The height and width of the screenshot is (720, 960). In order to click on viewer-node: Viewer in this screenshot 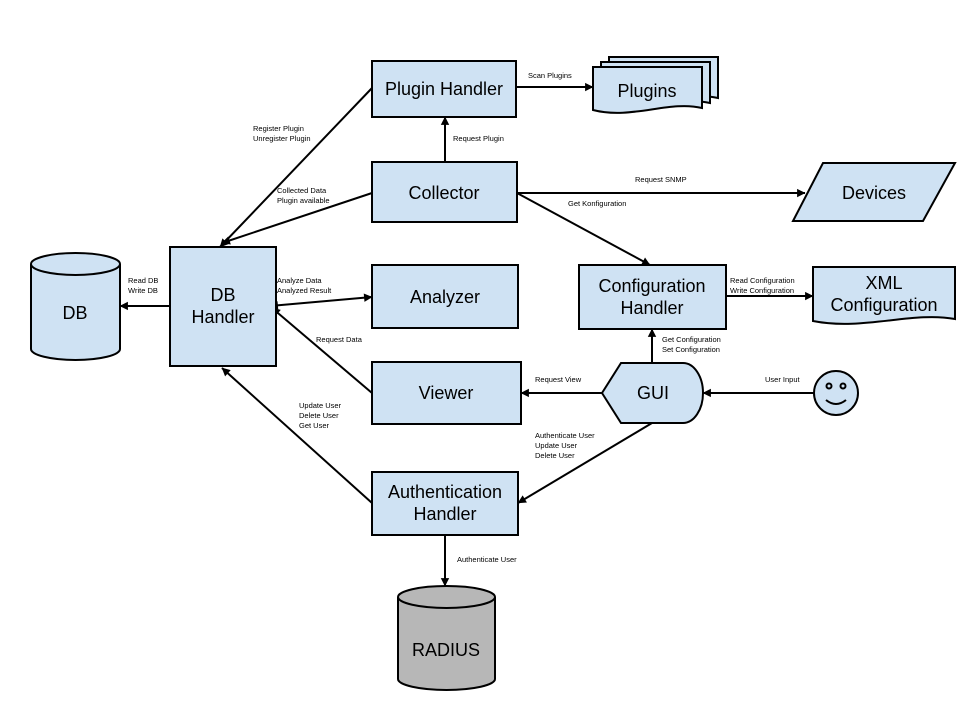, I will do `click(446, 393)`.